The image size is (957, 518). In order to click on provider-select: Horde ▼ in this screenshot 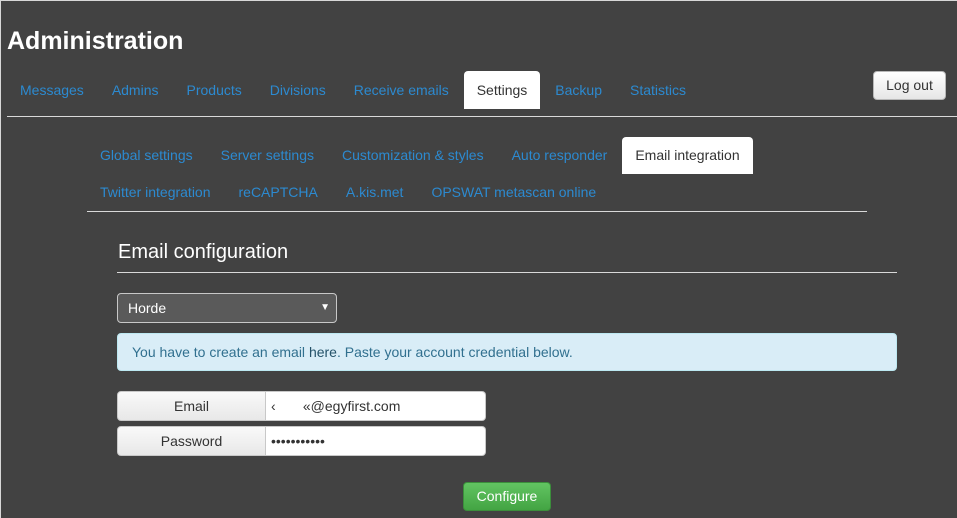, I will do `click(227, 308)`.